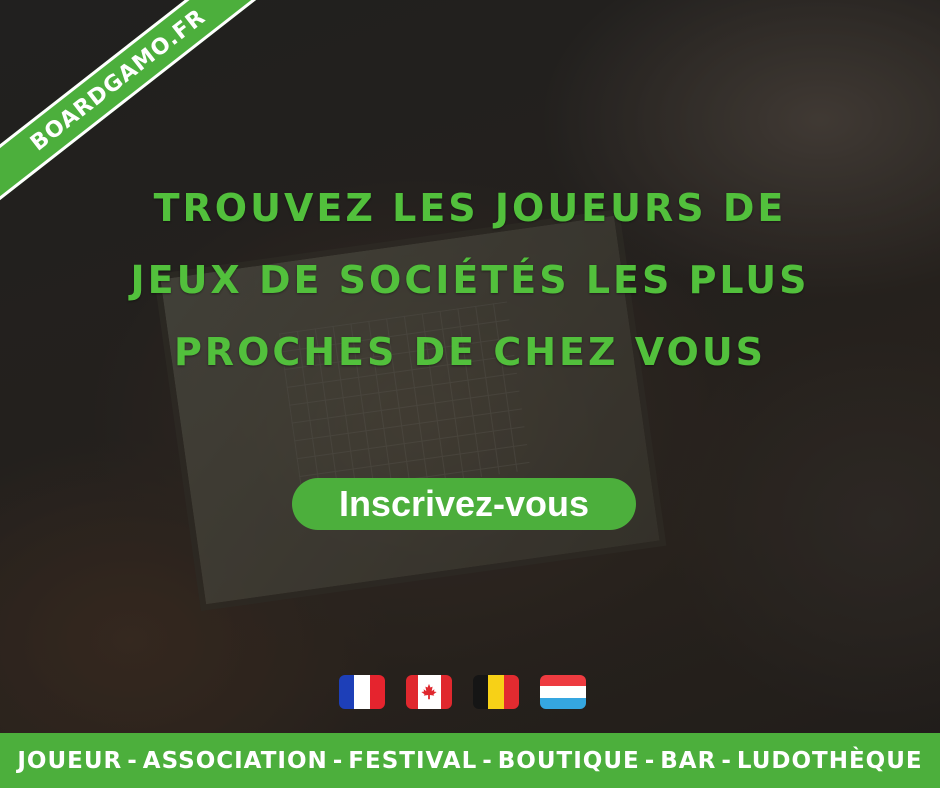 The width and height of the screenshot is (940, 788). Describe the element at coordinates (70, 760) in the screenshot. I see `category-joueur: JOUEUR` at that location.